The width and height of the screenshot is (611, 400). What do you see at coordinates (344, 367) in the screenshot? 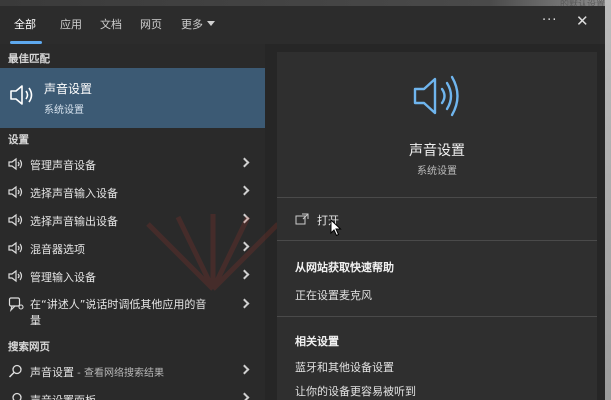
I see `related-link: 蓝牙和其他设备设置` at bounding box center [344, 367].